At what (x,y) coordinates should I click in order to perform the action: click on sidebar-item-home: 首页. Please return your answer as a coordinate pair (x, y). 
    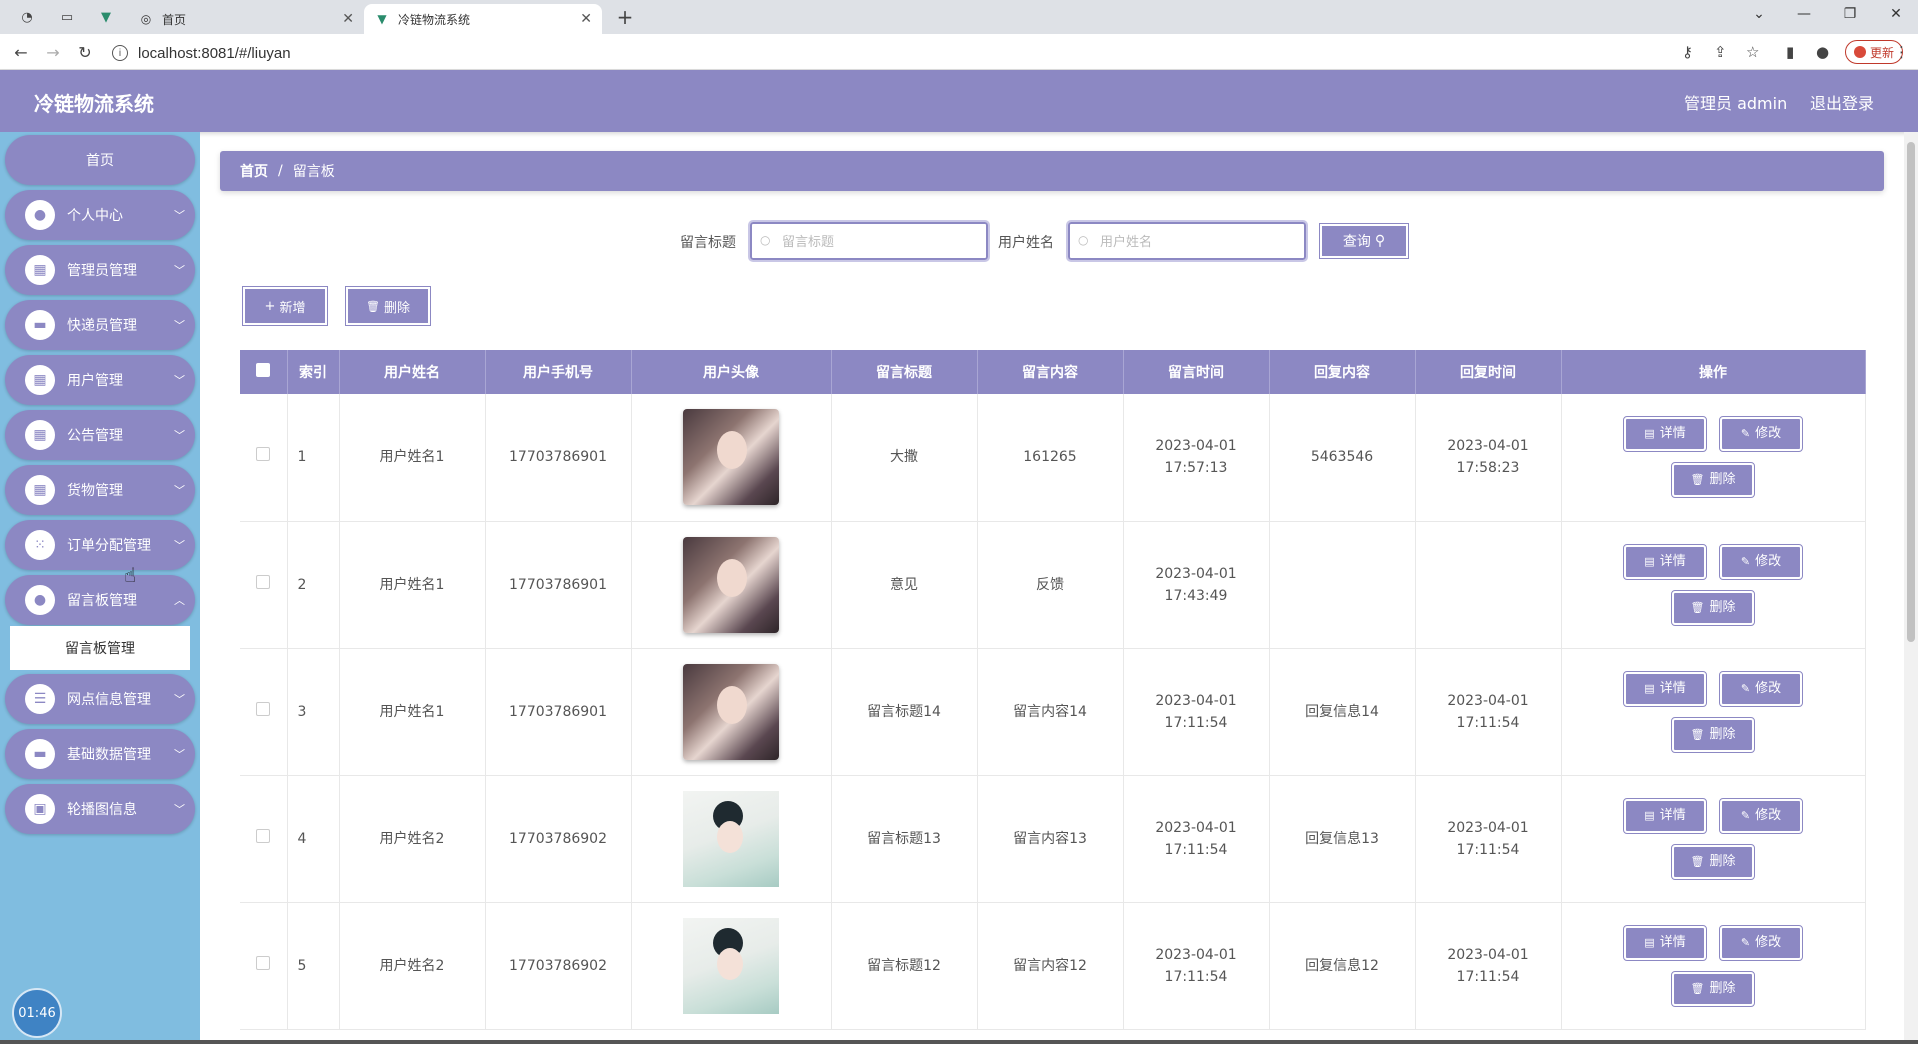
    Looking at the image, I should click on (100, 160).